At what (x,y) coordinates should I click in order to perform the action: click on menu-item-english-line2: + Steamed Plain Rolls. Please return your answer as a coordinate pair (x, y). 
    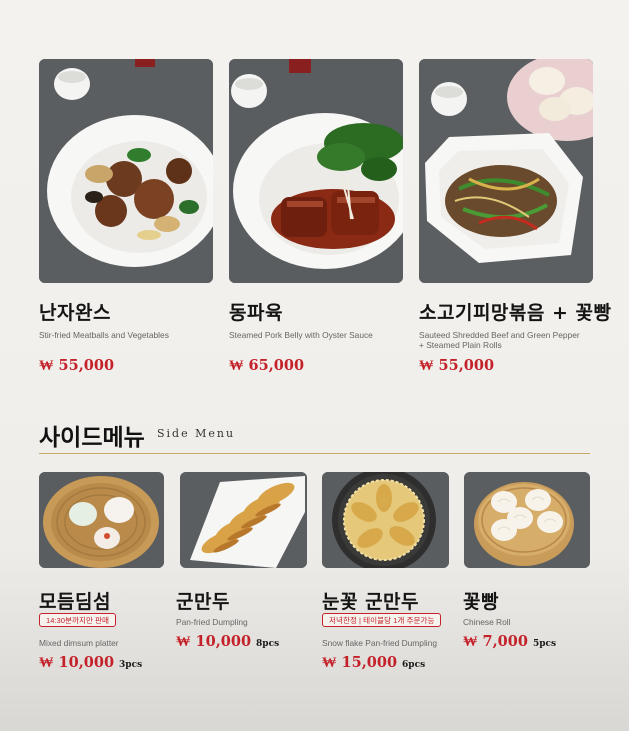
    Looking at the image, I should click on (460, 345).